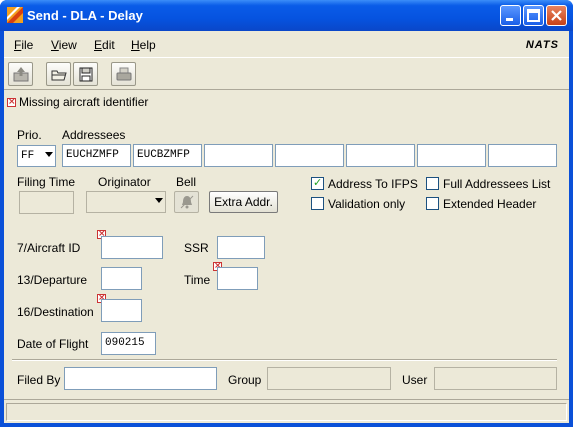 The height and width of the screenshot is (427, 573). Describe the element at coordinates (36, 156) in the screenshot. I see `prio-select: FF` at that location.